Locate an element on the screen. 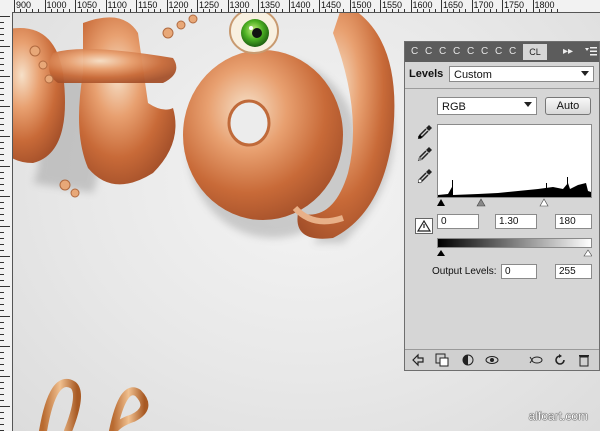  black-point-handle is located at coordinates (441, 202).